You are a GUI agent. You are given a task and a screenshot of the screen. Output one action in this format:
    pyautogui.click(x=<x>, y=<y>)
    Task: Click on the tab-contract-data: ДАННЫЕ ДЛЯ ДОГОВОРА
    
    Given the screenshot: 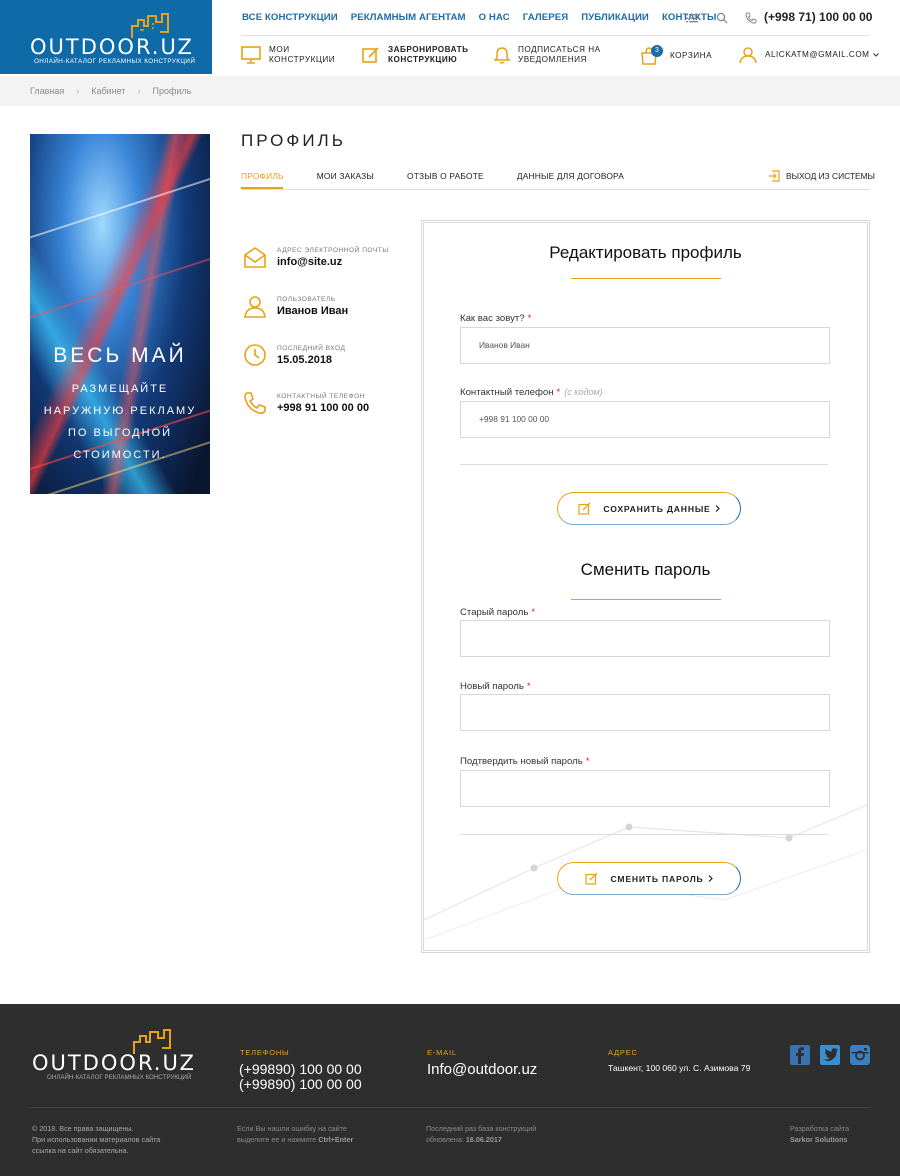 What is the action you would take?
    pyautogui.click(x=570, y=176)
    